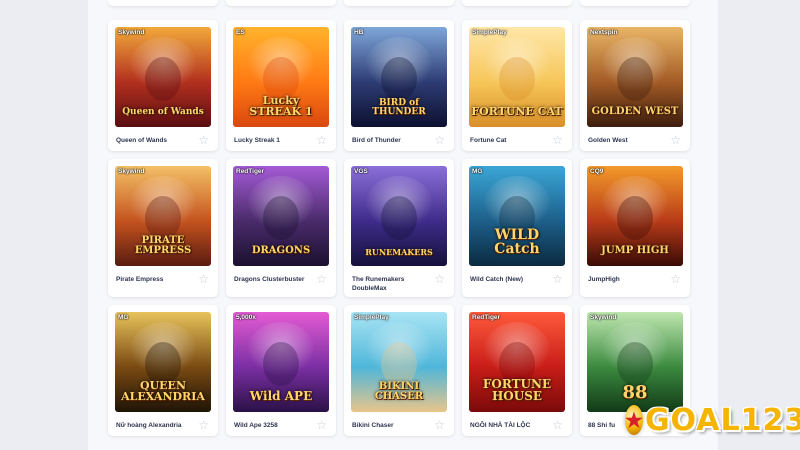 This screenshot has width=800, height=450. I want to click on game-thumbnail: RedTiger FORTUNE HOUSE, so click(517, 362).